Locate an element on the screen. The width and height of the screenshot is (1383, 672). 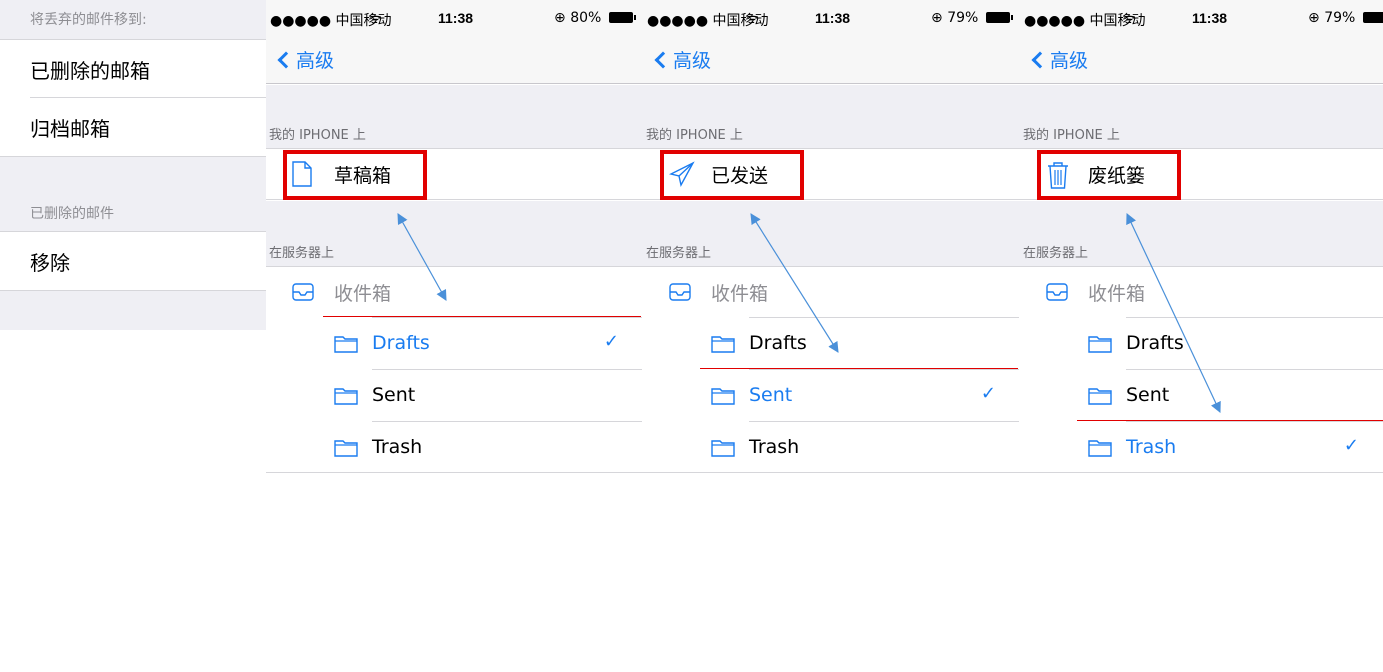
group-footer-bg is located at coordinates (133, 310).